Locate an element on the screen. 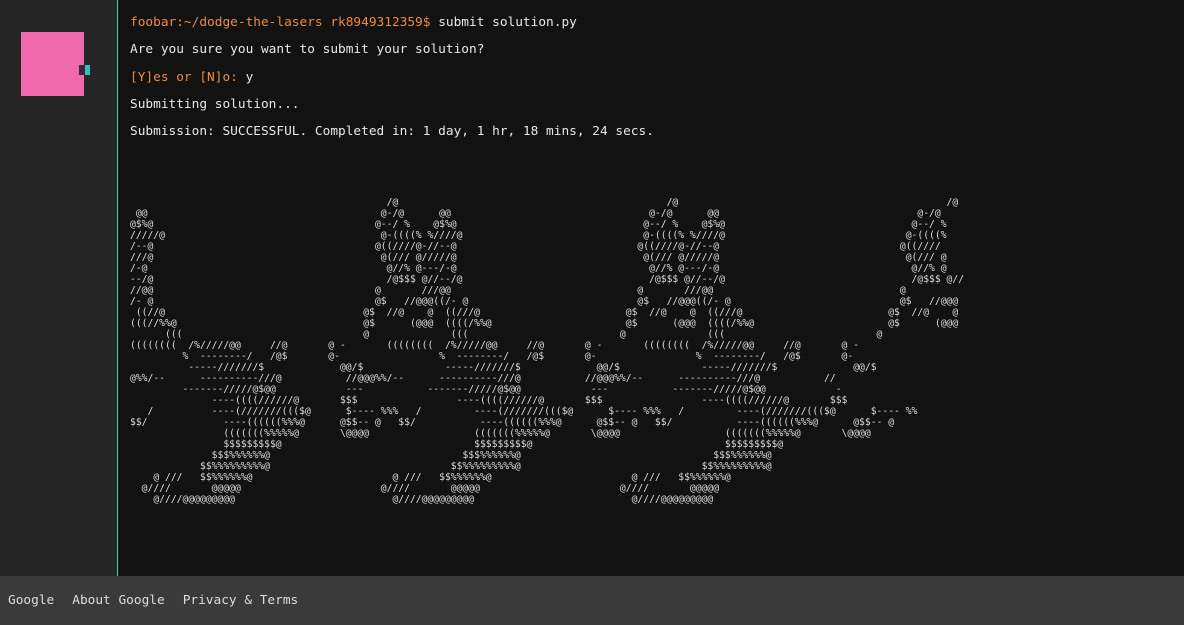 The width and height of the screenshot is (1184, 625). avatar is located at coordinates (55, 64).